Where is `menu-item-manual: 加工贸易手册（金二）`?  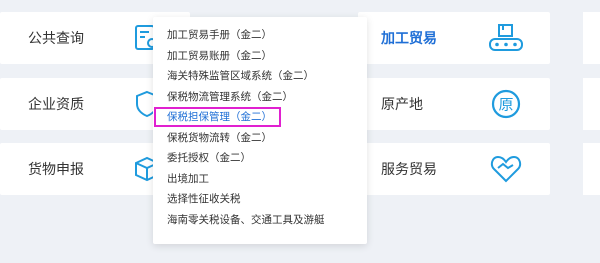 menu-item-manual: 加工贸易手册（金二） is located at coordinates (260, 35).